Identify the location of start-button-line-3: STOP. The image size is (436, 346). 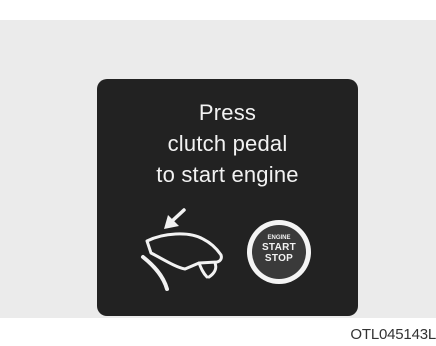
(279, 258).